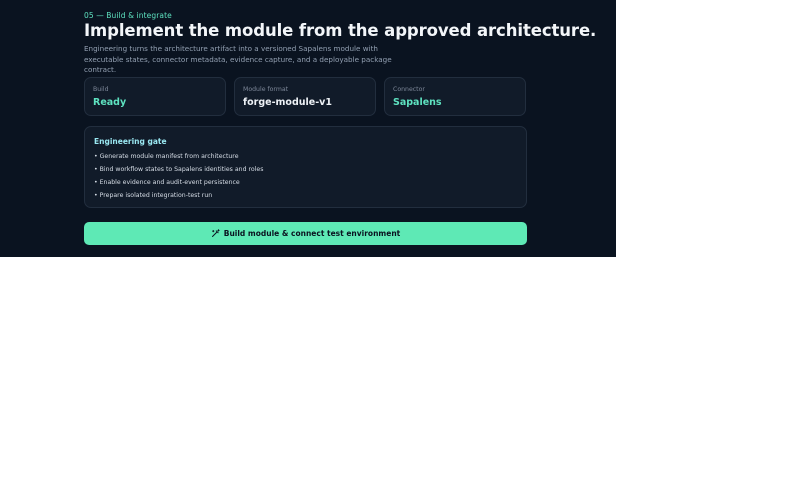  What do you see at coordinates (455, 96) in the screenshot?
I see `connector-card: Connector Sapalens` at bounding box center [455, 96].